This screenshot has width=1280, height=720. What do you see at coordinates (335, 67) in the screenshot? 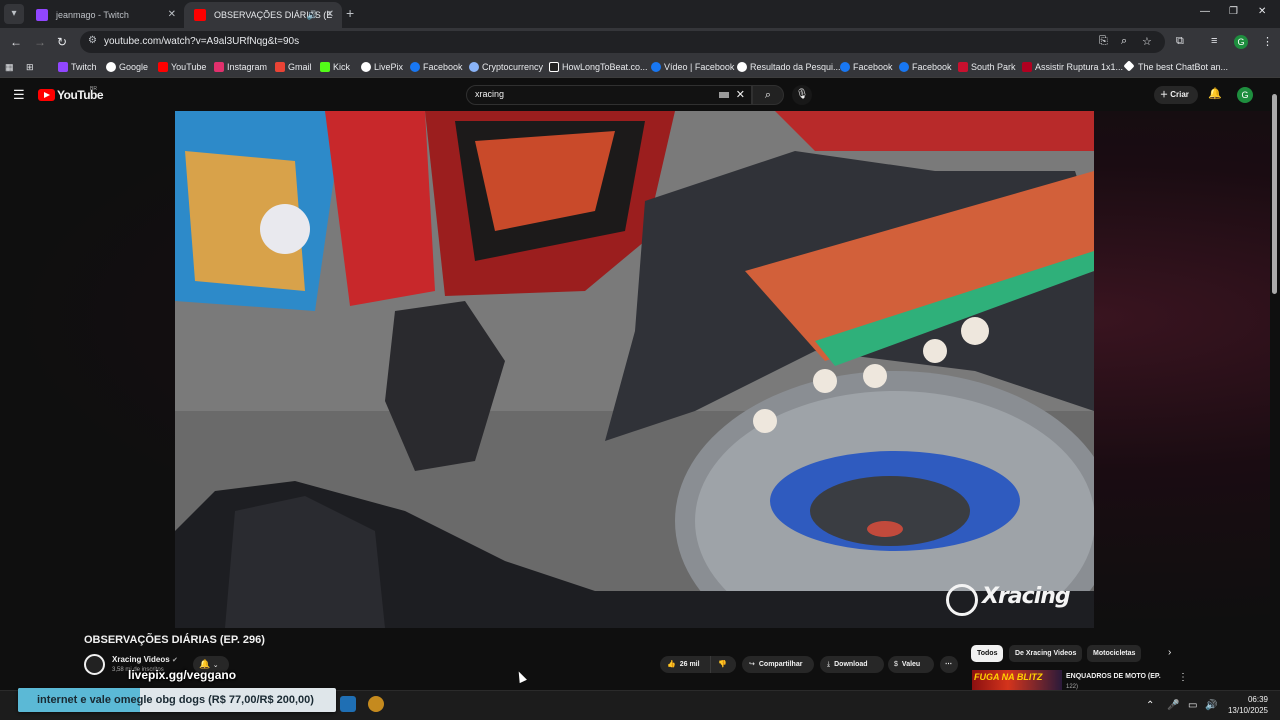
I see `bookmark-kick: Kick` at bounding box center [335, 67].